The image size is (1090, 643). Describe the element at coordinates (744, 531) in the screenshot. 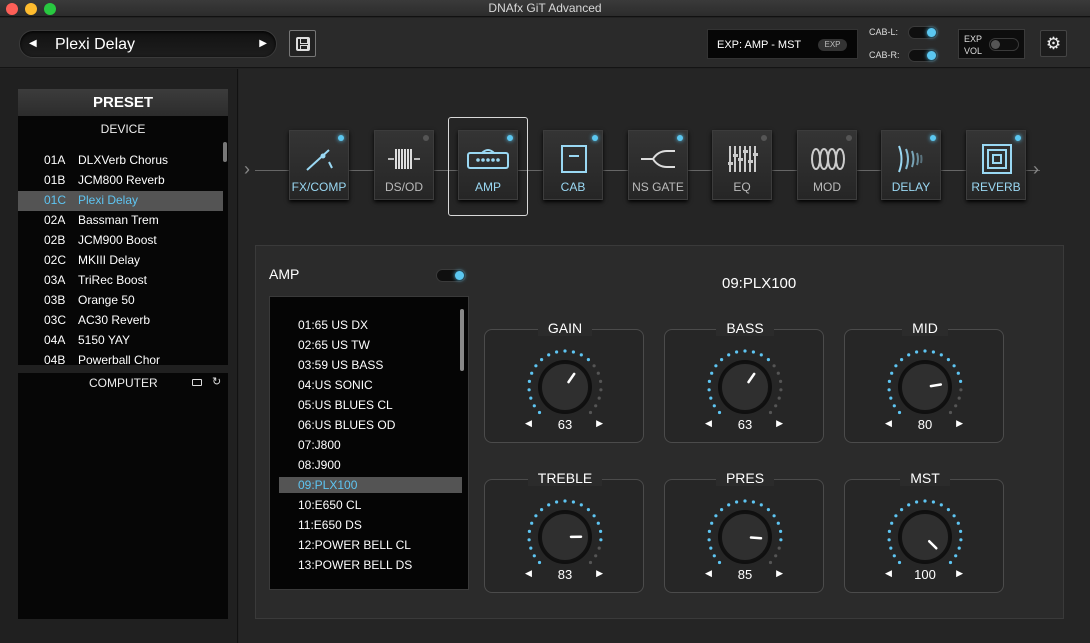

I see `knob-pres: PRES ◀ 85 ▶` at that location.